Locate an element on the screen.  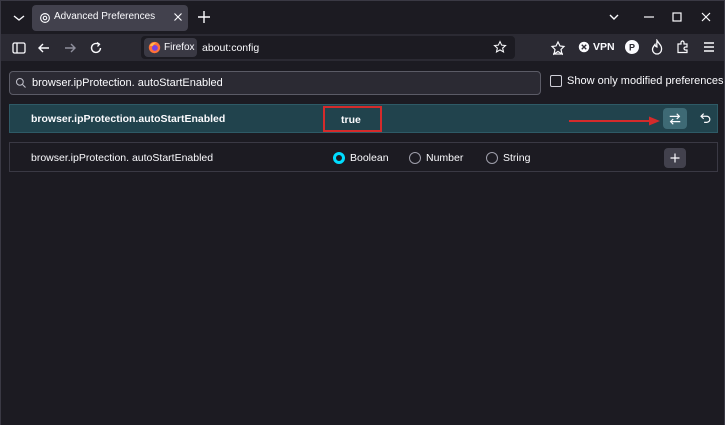
annotation-arrow-icon is located at coordinates (614, 121).